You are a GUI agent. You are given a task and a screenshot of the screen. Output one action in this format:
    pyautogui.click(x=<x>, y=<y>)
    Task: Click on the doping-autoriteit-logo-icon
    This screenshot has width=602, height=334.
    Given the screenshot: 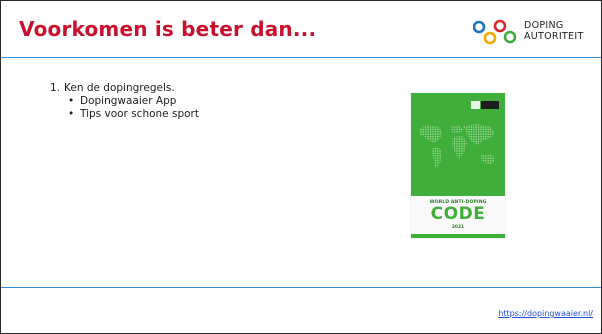 What is the action you would take?
    pyautogui.click(x=495, y=32)
    